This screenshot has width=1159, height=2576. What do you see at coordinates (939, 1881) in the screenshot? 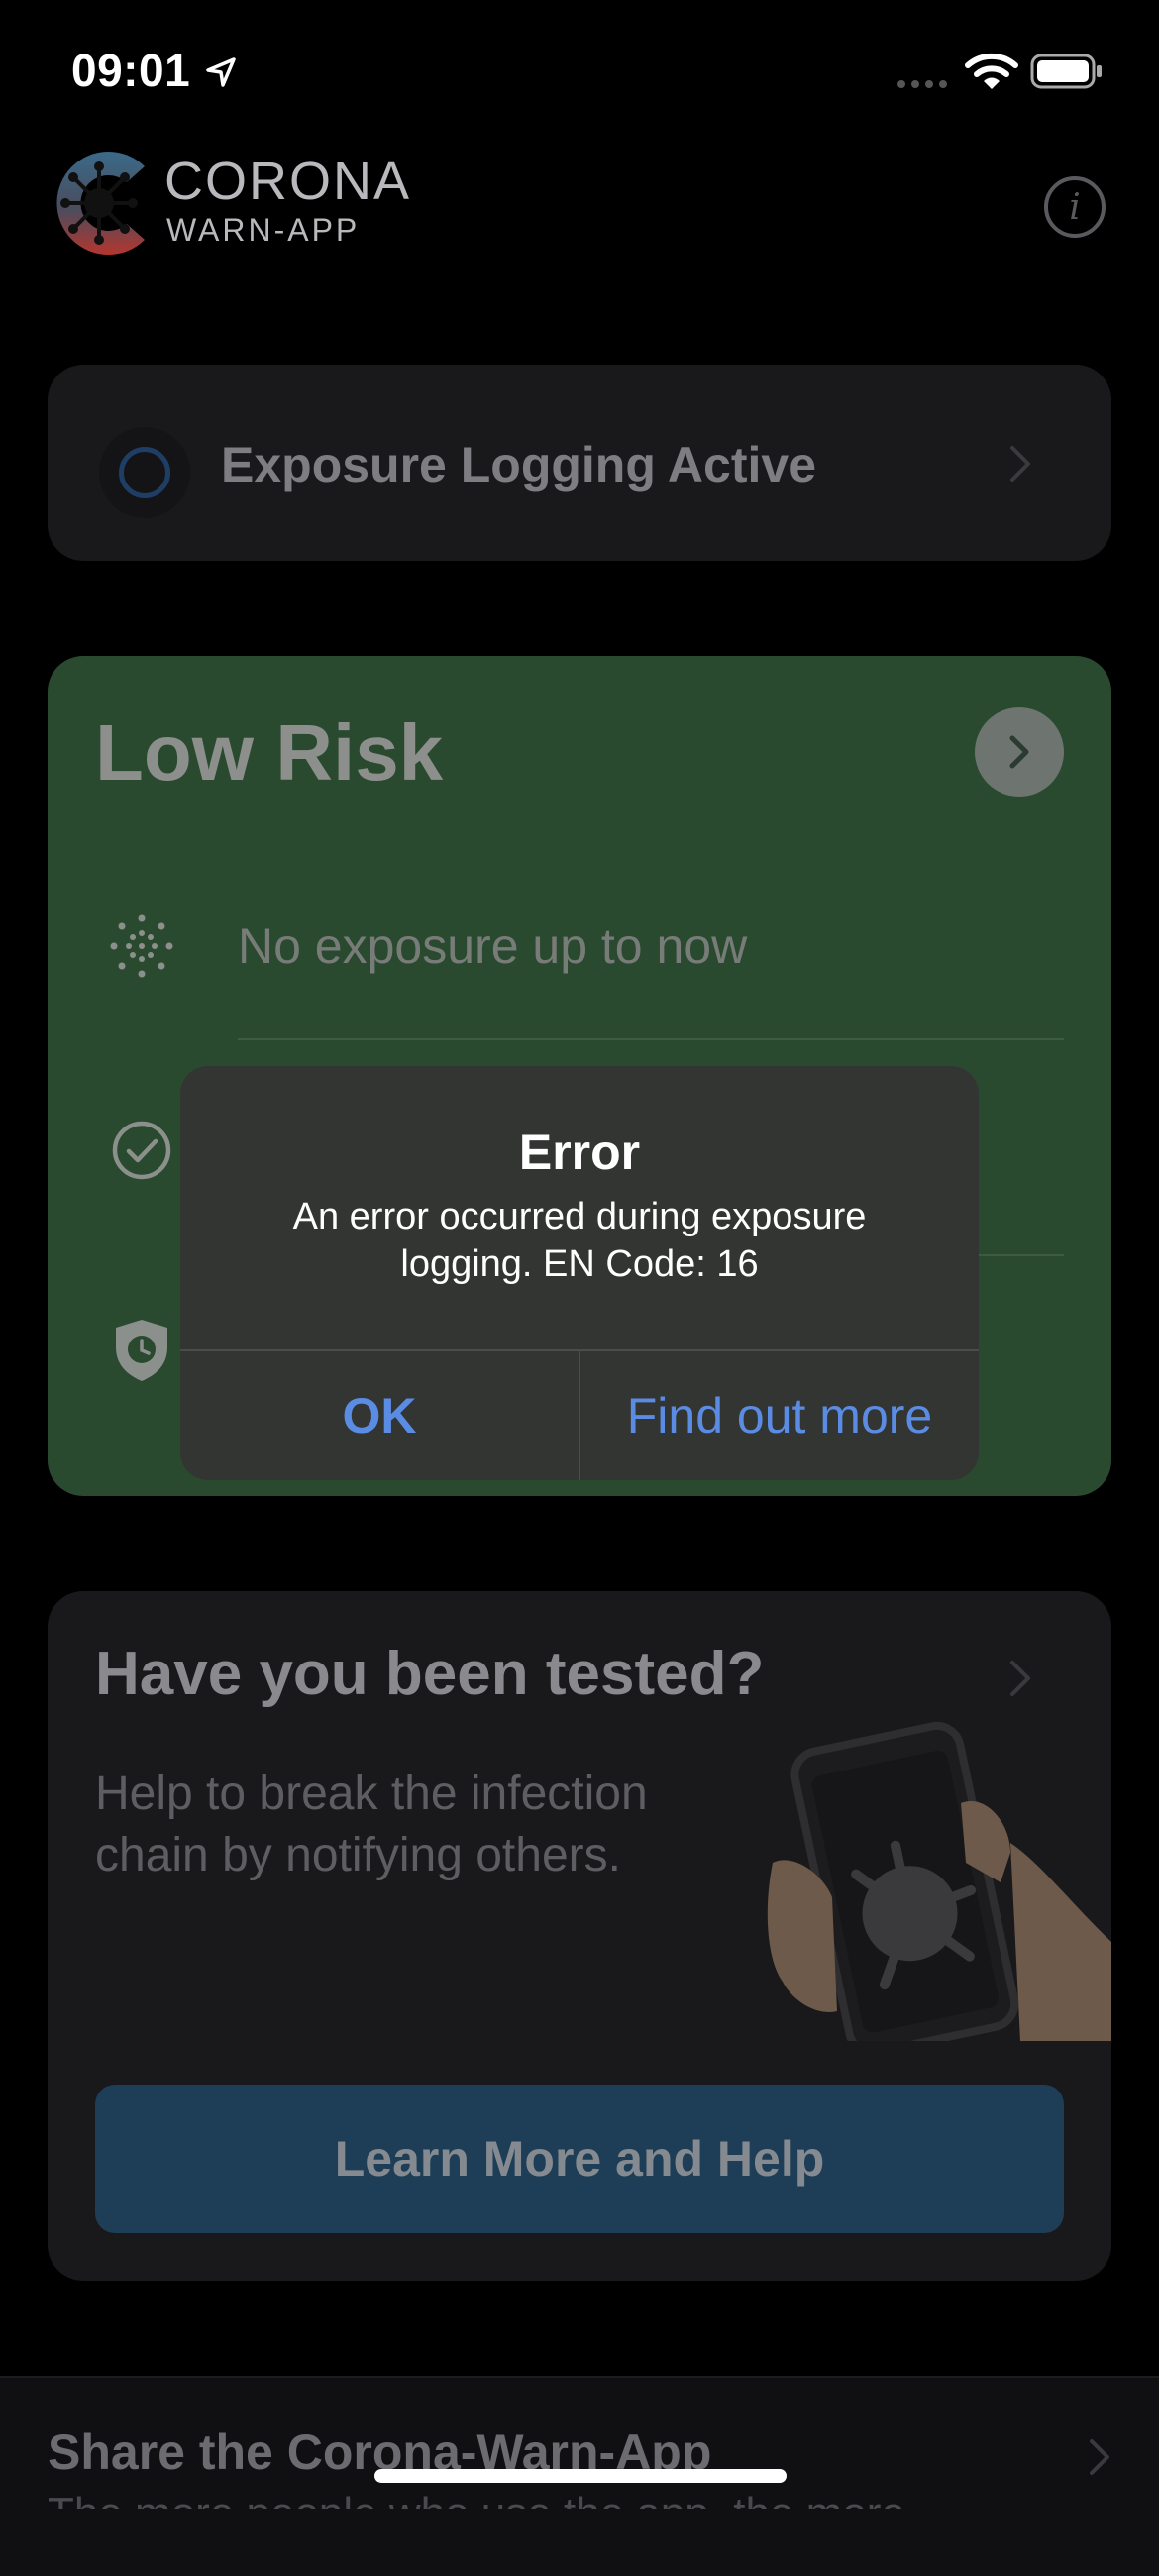
I see `hand-holding-phone-illustration` at bounding box center [939, 1881].